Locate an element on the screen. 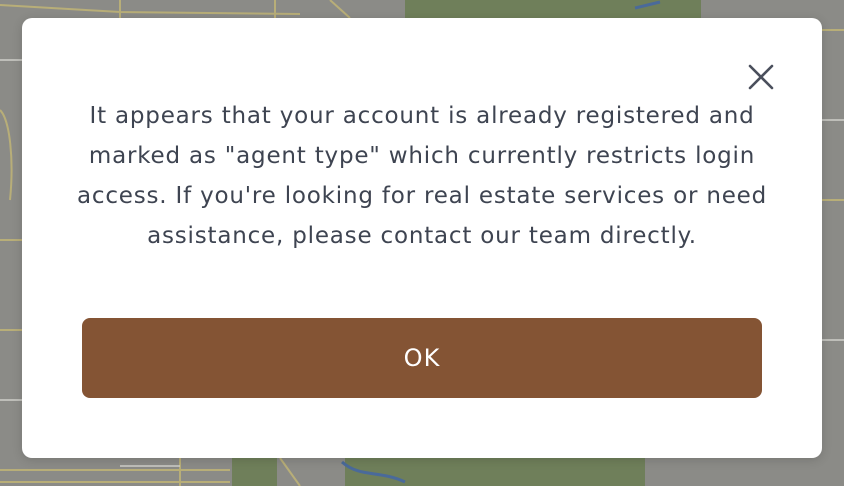  close-button is located at coordinates (761, 77).